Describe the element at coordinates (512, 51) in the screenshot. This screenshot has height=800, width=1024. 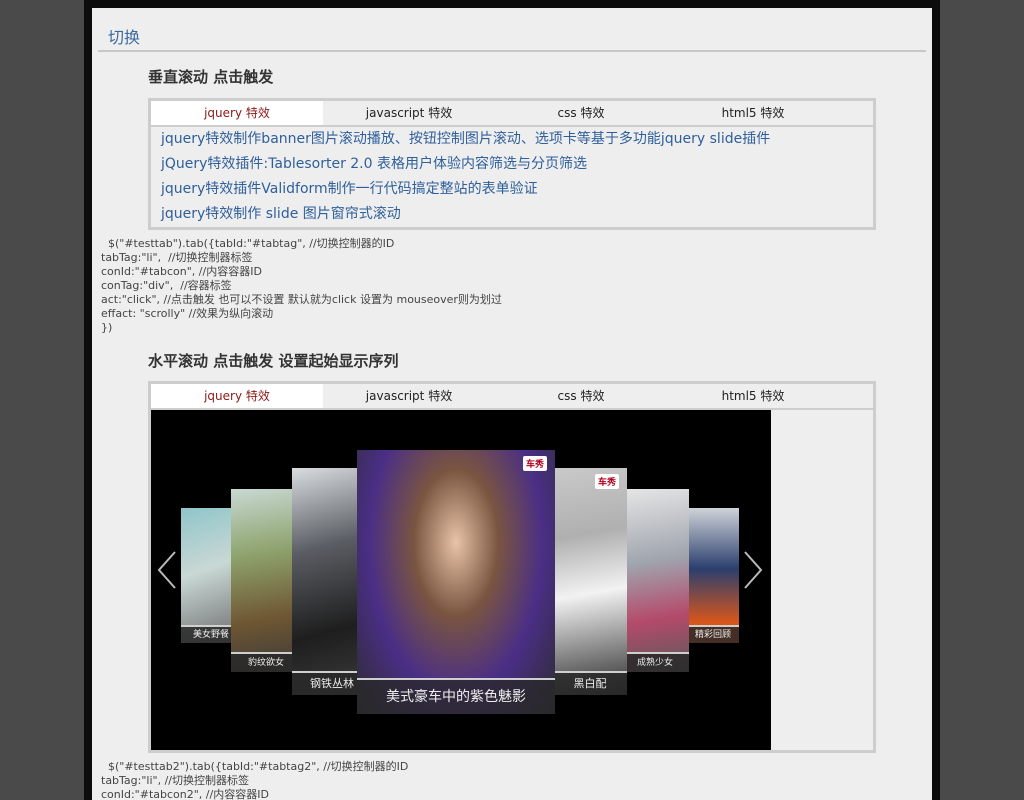
I see `title-divider` at that location.